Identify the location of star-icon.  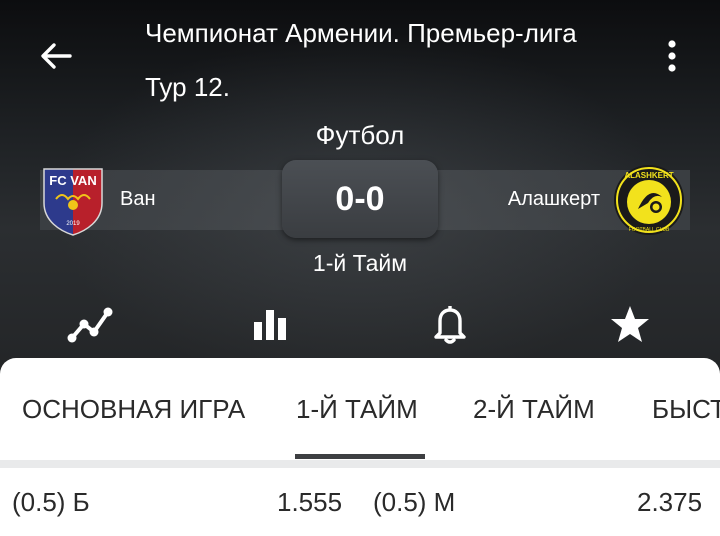
(630, 324).